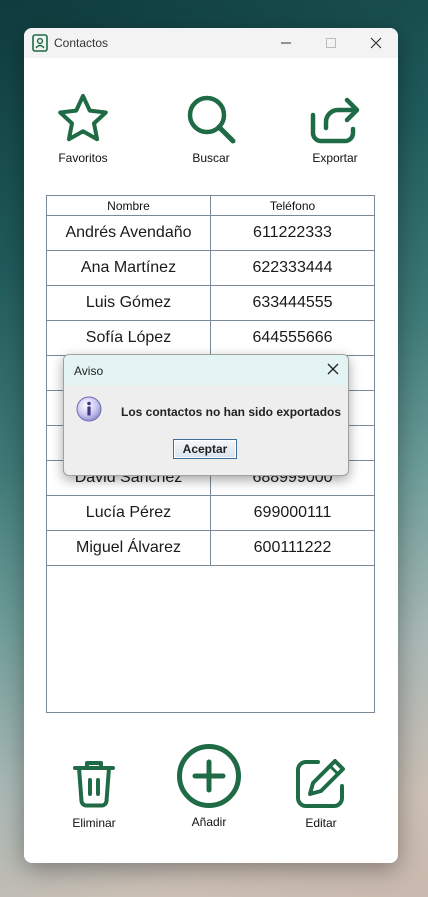 This screenshot has height=897, width=428. What do you see at coordinates (292, 267) in the screenshot?
I see `cell-telefono: 622333444` at bounding box center [292, 267].